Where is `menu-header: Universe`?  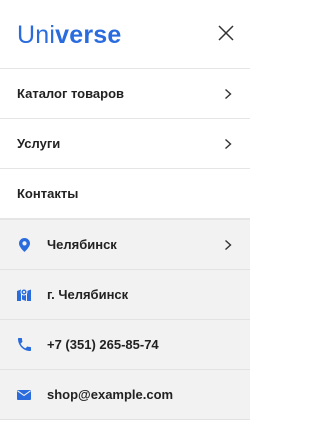
menu-header: Universe is located at coordinates (125, 34).